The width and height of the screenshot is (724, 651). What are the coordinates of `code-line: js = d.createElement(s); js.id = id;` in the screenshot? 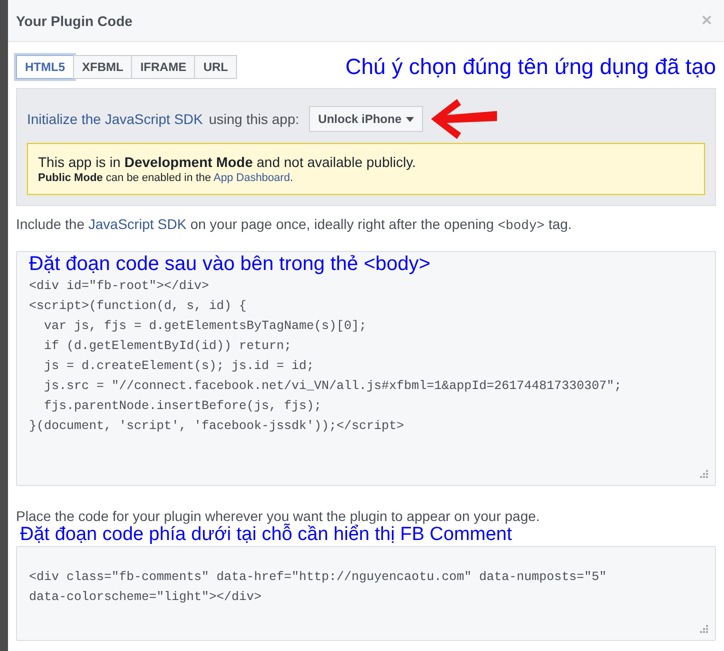 It's located at (179, 366).